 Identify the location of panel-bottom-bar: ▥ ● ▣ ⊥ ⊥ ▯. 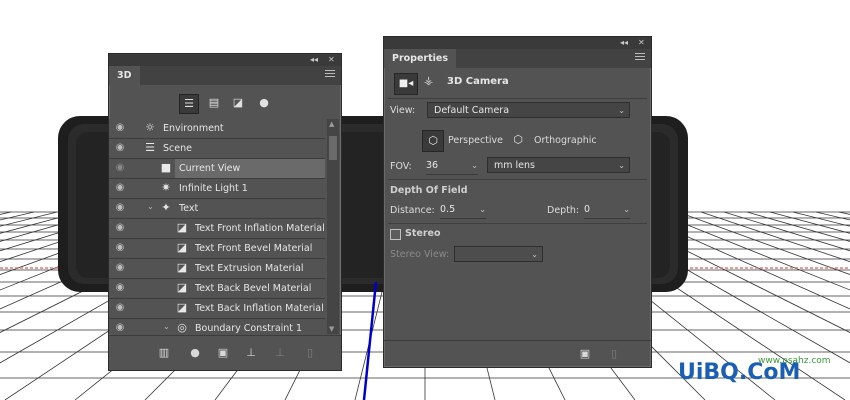
(225, 352).